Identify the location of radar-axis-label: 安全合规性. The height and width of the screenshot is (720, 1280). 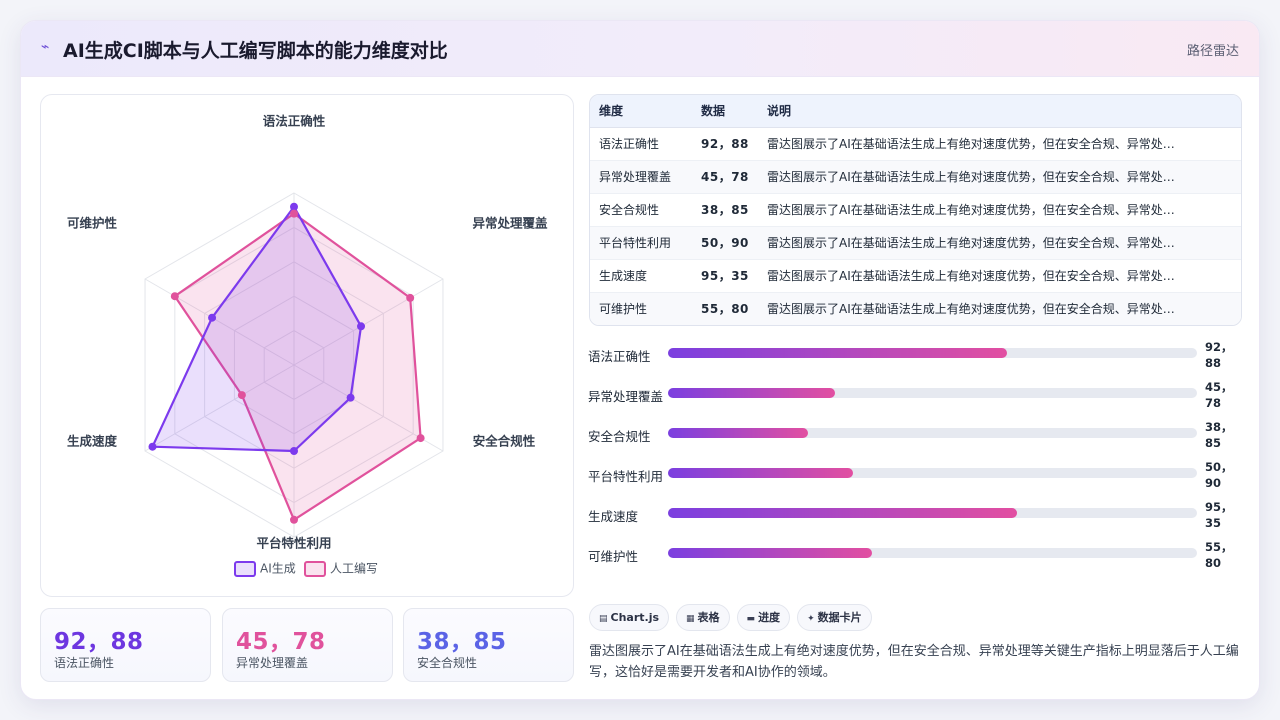
(504, 441).